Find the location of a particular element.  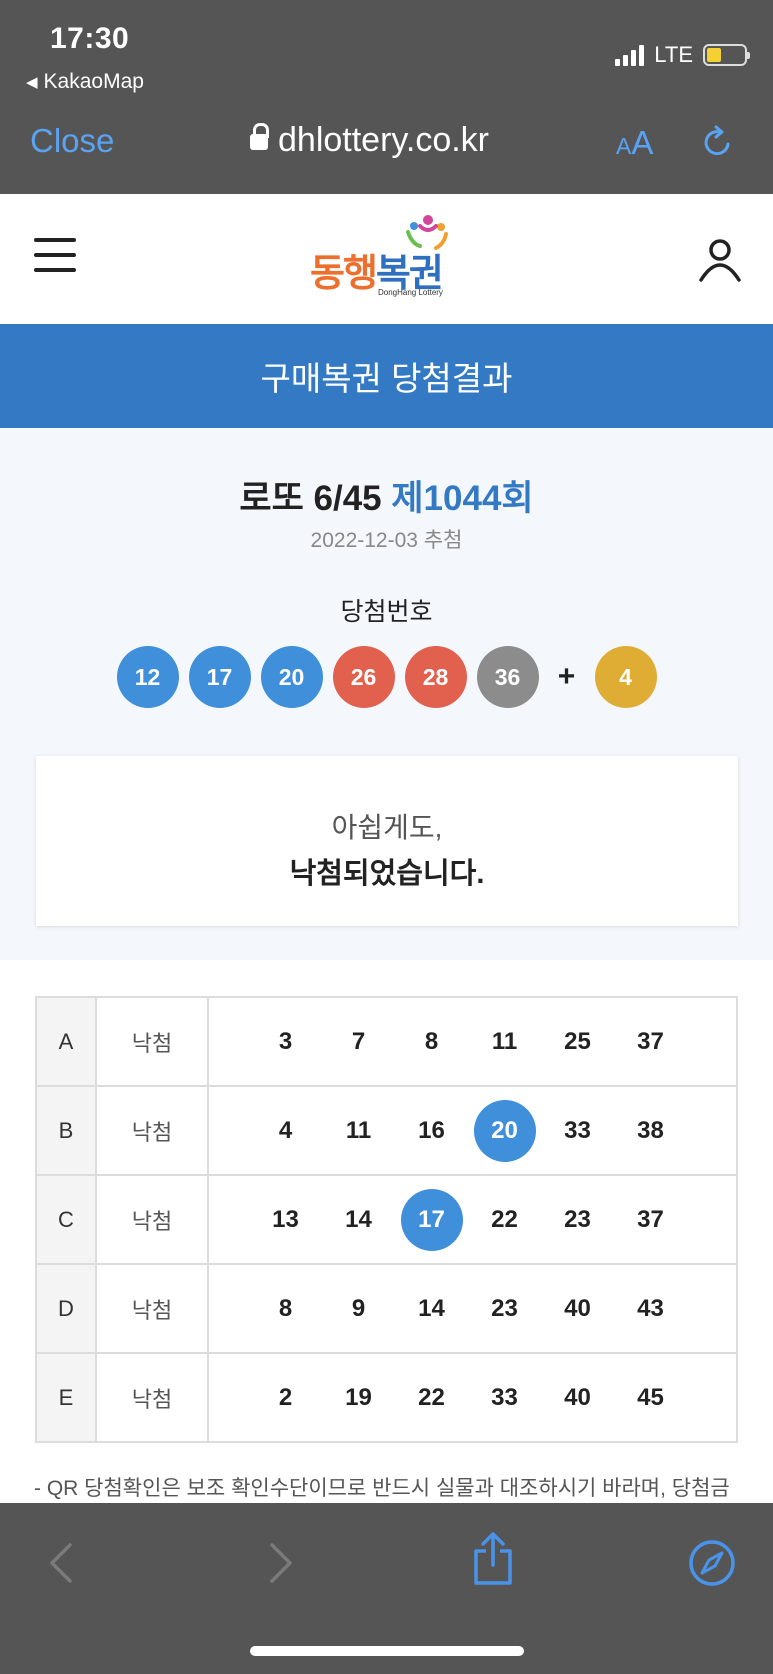

winning-ball: 36 is located at coordinates (507, 677).